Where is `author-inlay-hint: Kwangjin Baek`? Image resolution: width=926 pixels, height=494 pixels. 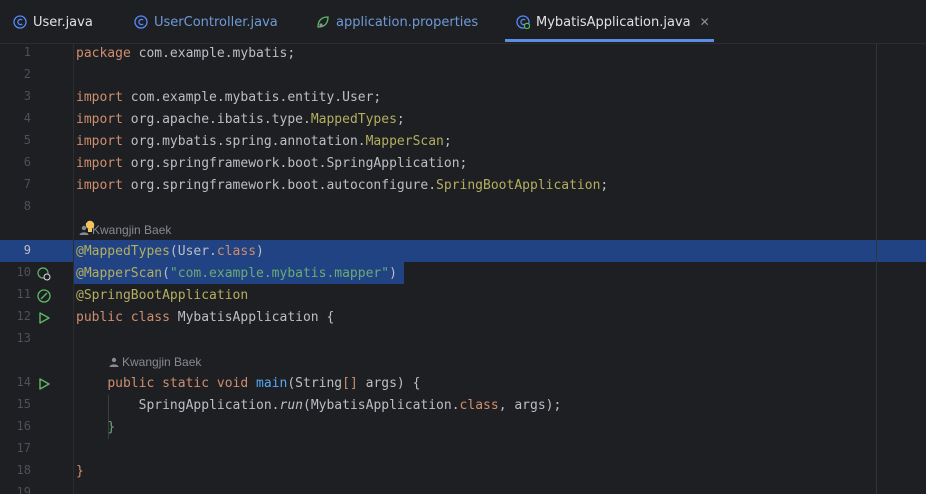
author-inlay-hint: Kwangjin Baek is located at coordinates (155, 362).